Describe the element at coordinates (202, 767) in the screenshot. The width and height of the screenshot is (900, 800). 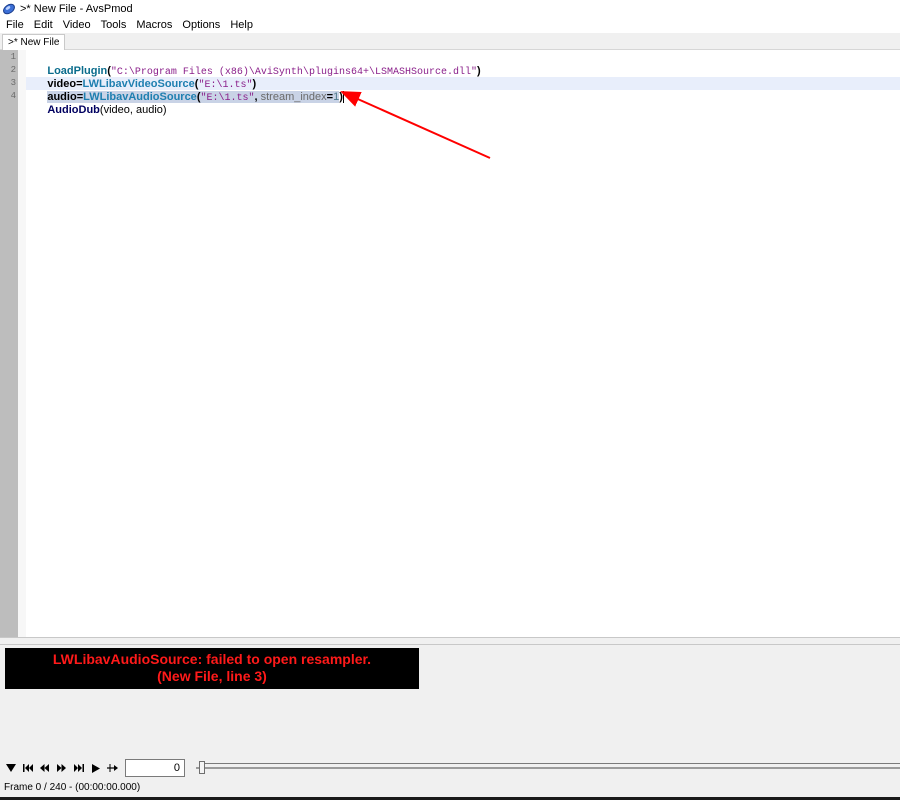
I see `slider-thumb` at that location.